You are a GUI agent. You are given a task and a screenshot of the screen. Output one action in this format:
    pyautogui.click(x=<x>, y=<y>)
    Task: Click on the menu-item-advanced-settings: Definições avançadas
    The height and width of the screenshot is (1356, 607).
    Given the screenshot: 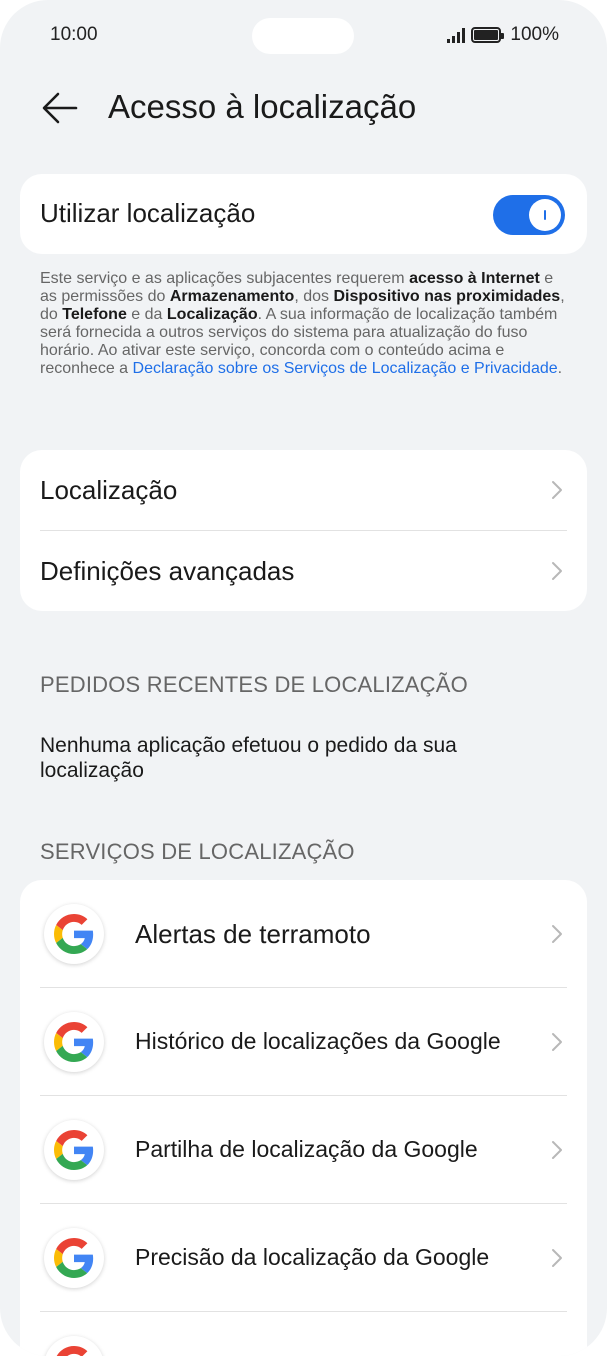 What is the action you would take?
    pyautogui.click(x=303, y=571)
    